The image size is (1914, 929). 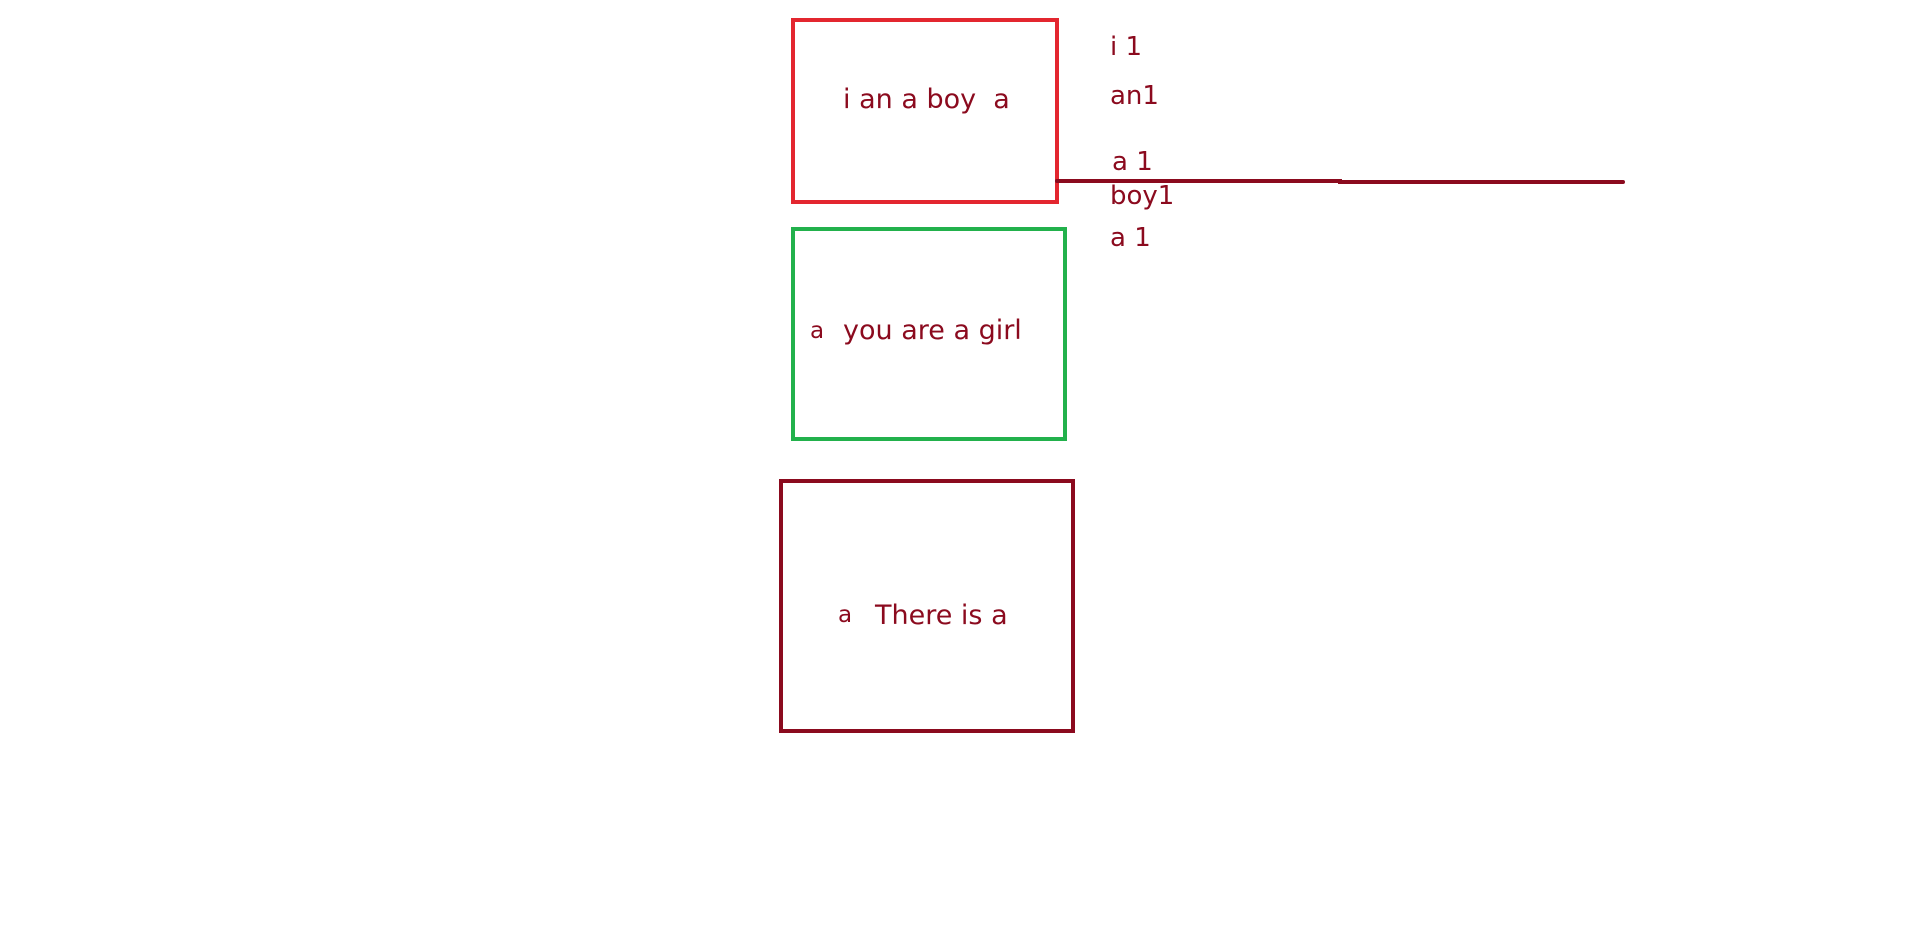 What do you see at coordinates (941, 615) in the screenshot?
I see `box-sentence-3-text: There is a` at bounding box center [941, 615].